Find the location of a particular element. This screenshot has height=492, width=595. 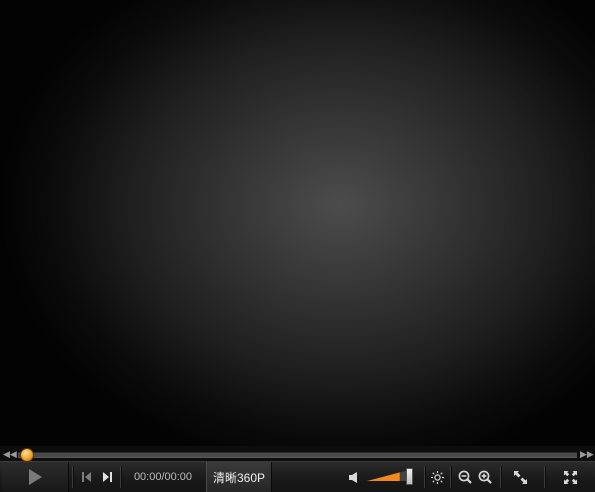

mute-button is located at coordinates (354, 477).